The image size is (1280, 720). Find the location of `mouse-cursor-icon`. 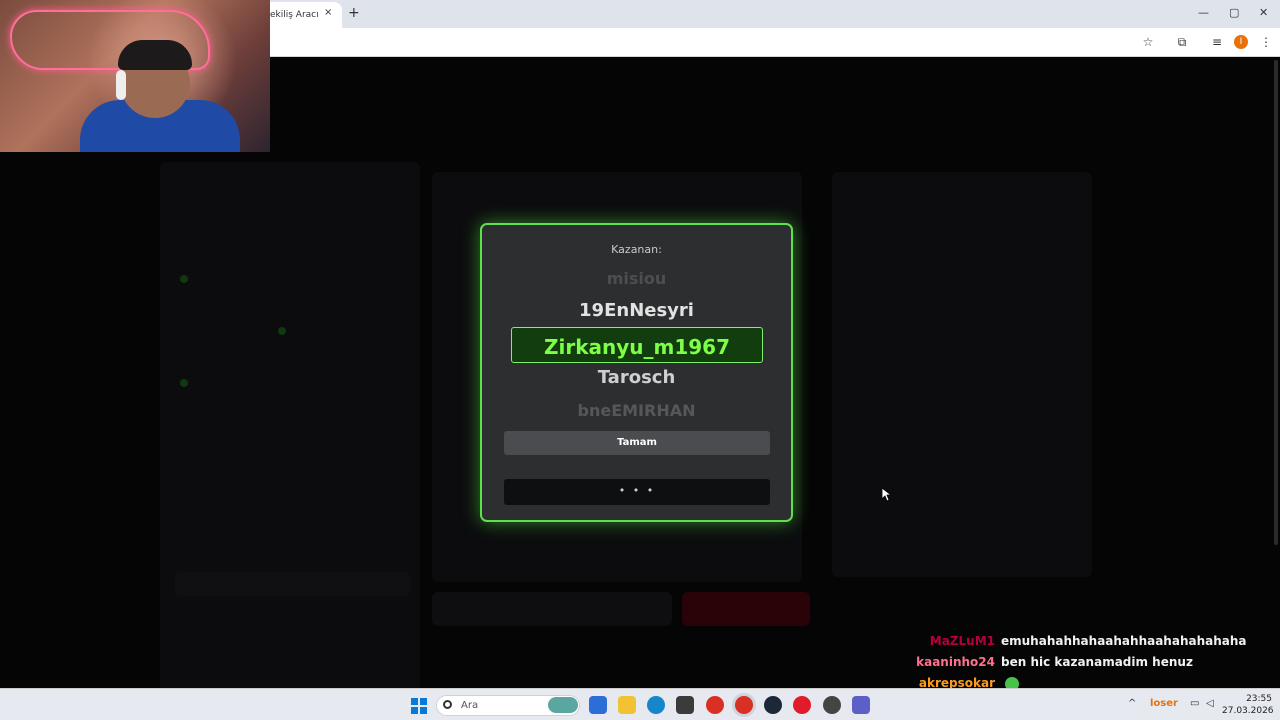

mouse-cursor-icon is located at coordinates (887, 495).